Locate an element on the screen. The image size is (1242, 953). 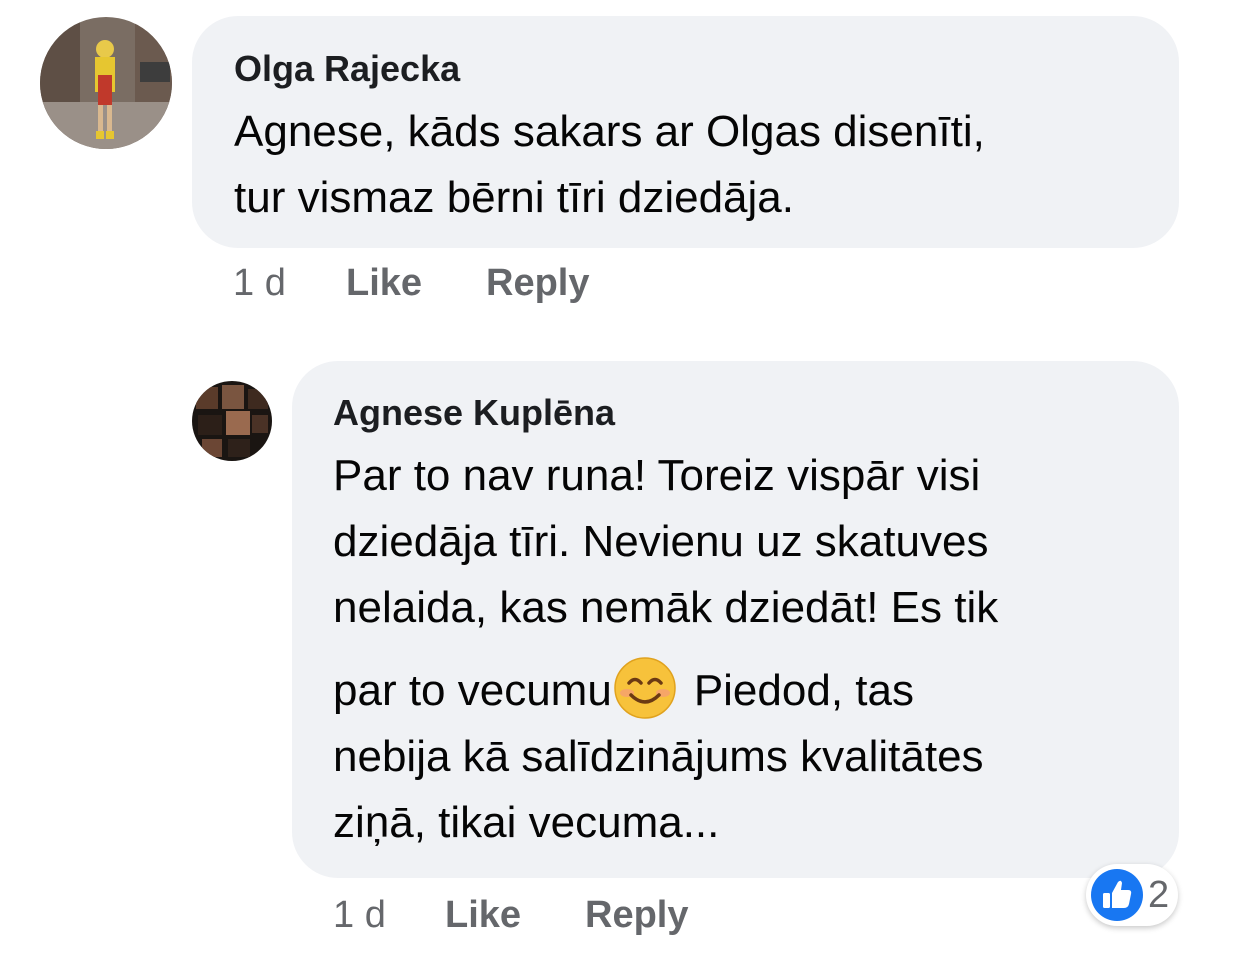
comment-text-line: dziedāja tīri. Nevienu uz skatuves is located at coordinates (661, 541).